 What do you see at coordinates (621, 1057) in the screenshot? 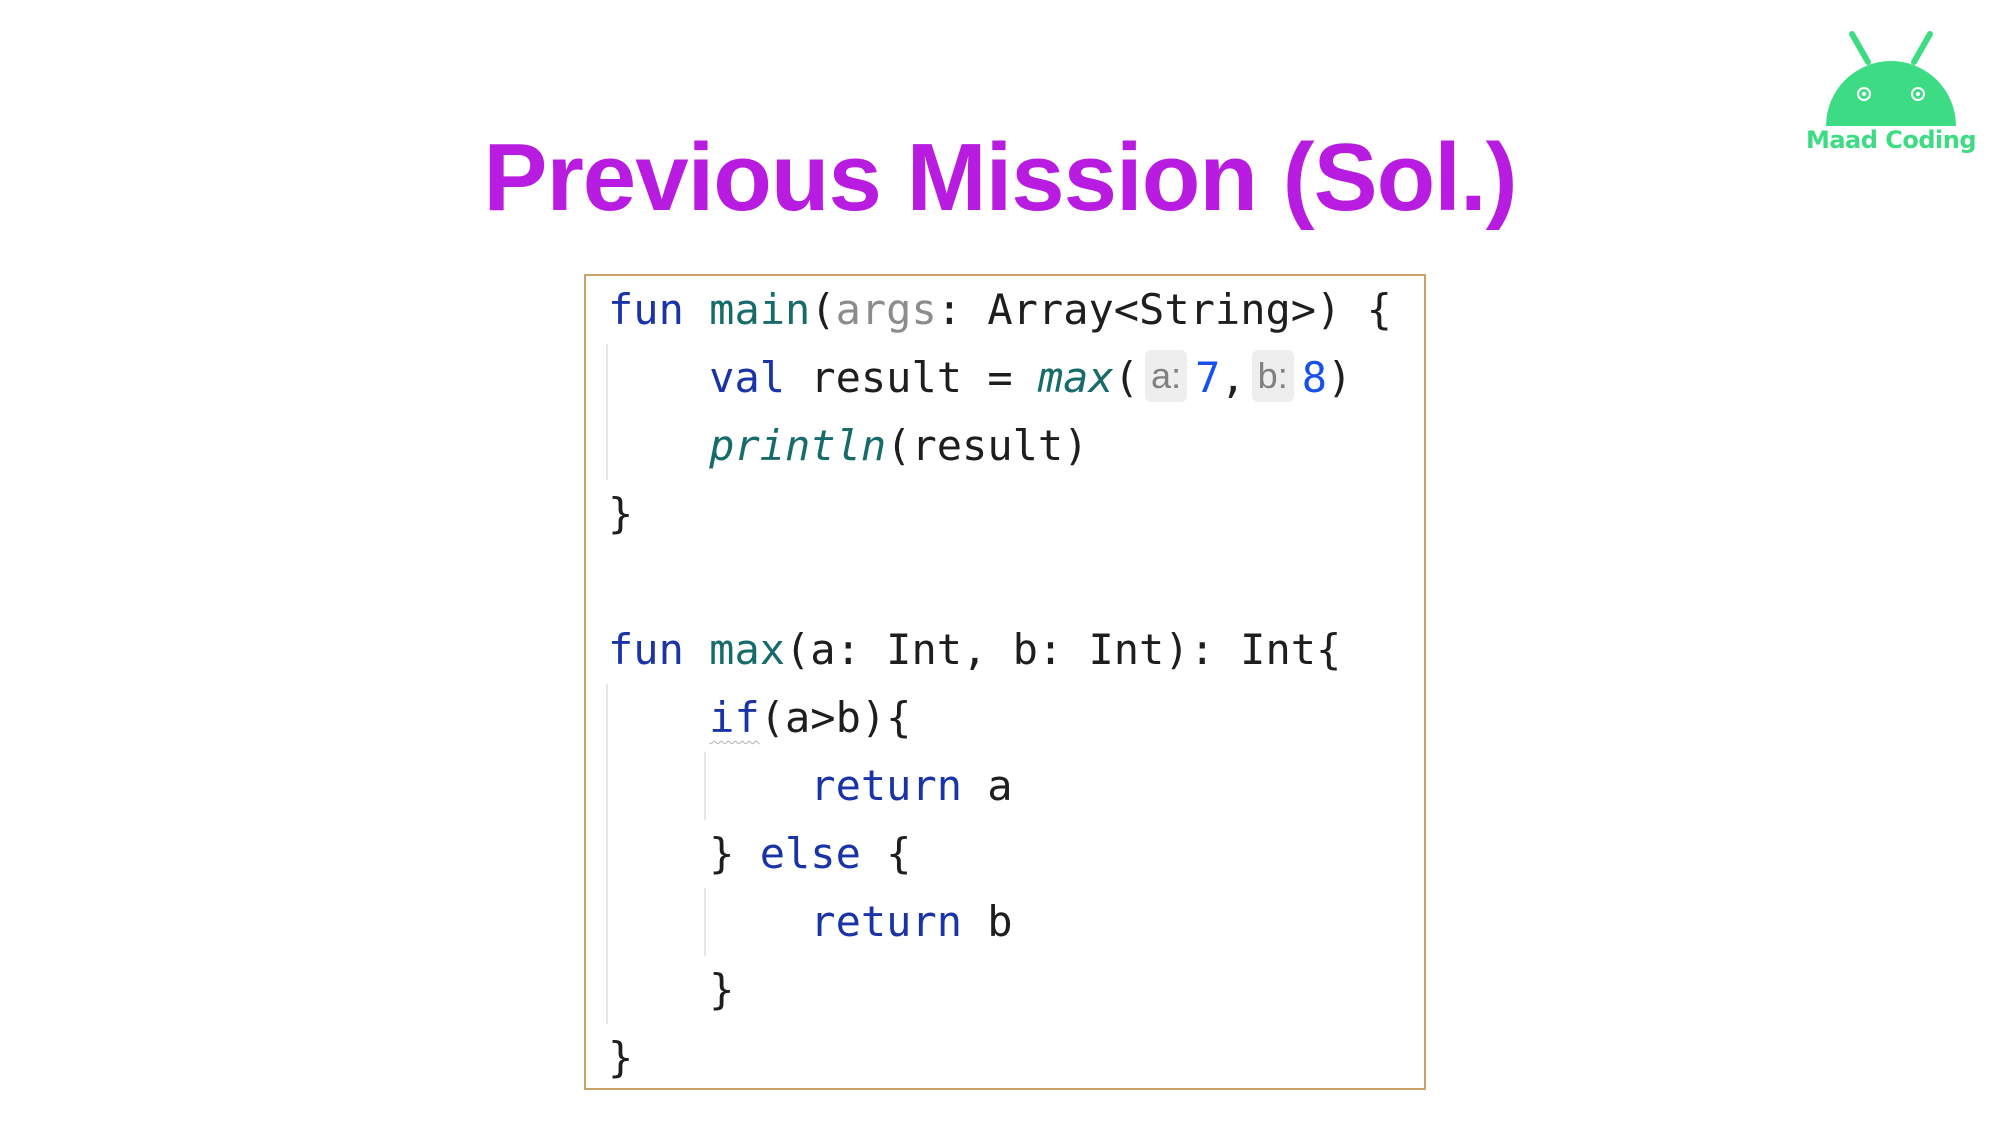
I see `code-line-12: }` at bounding box center [621, 1057].